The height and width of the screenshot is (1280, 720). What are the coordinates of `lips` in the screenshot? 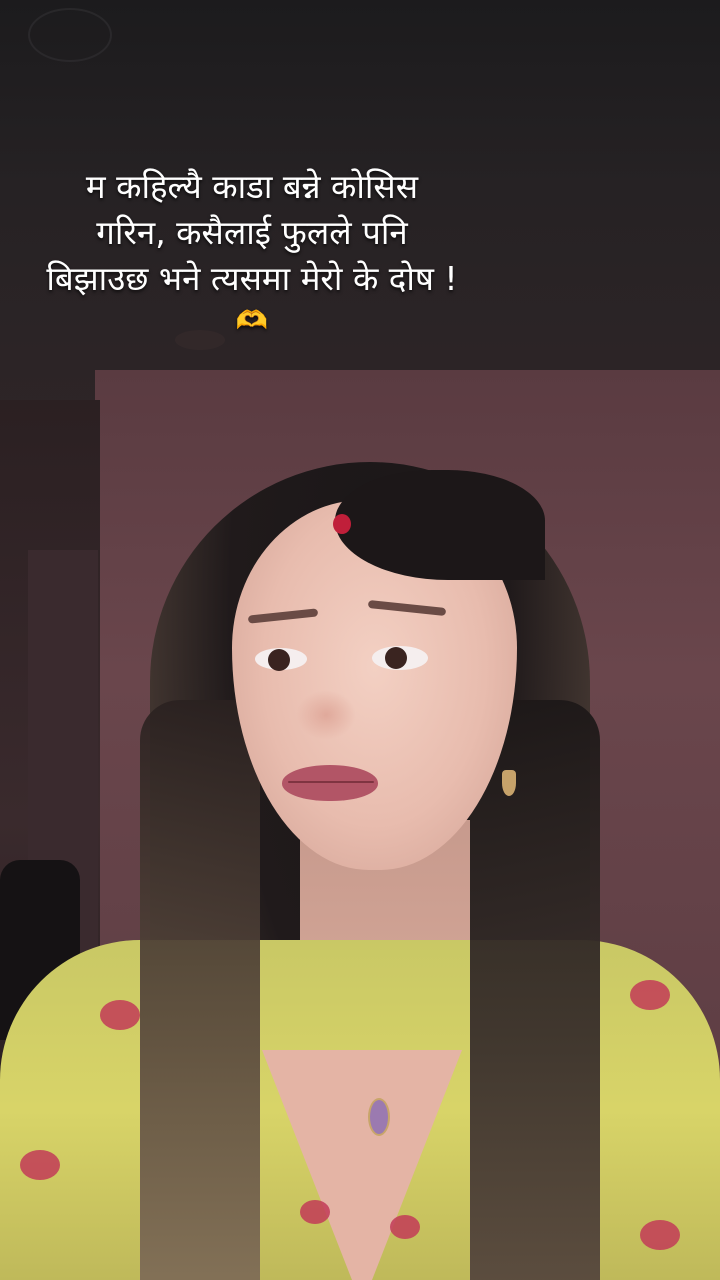 It's located at (330, 783).